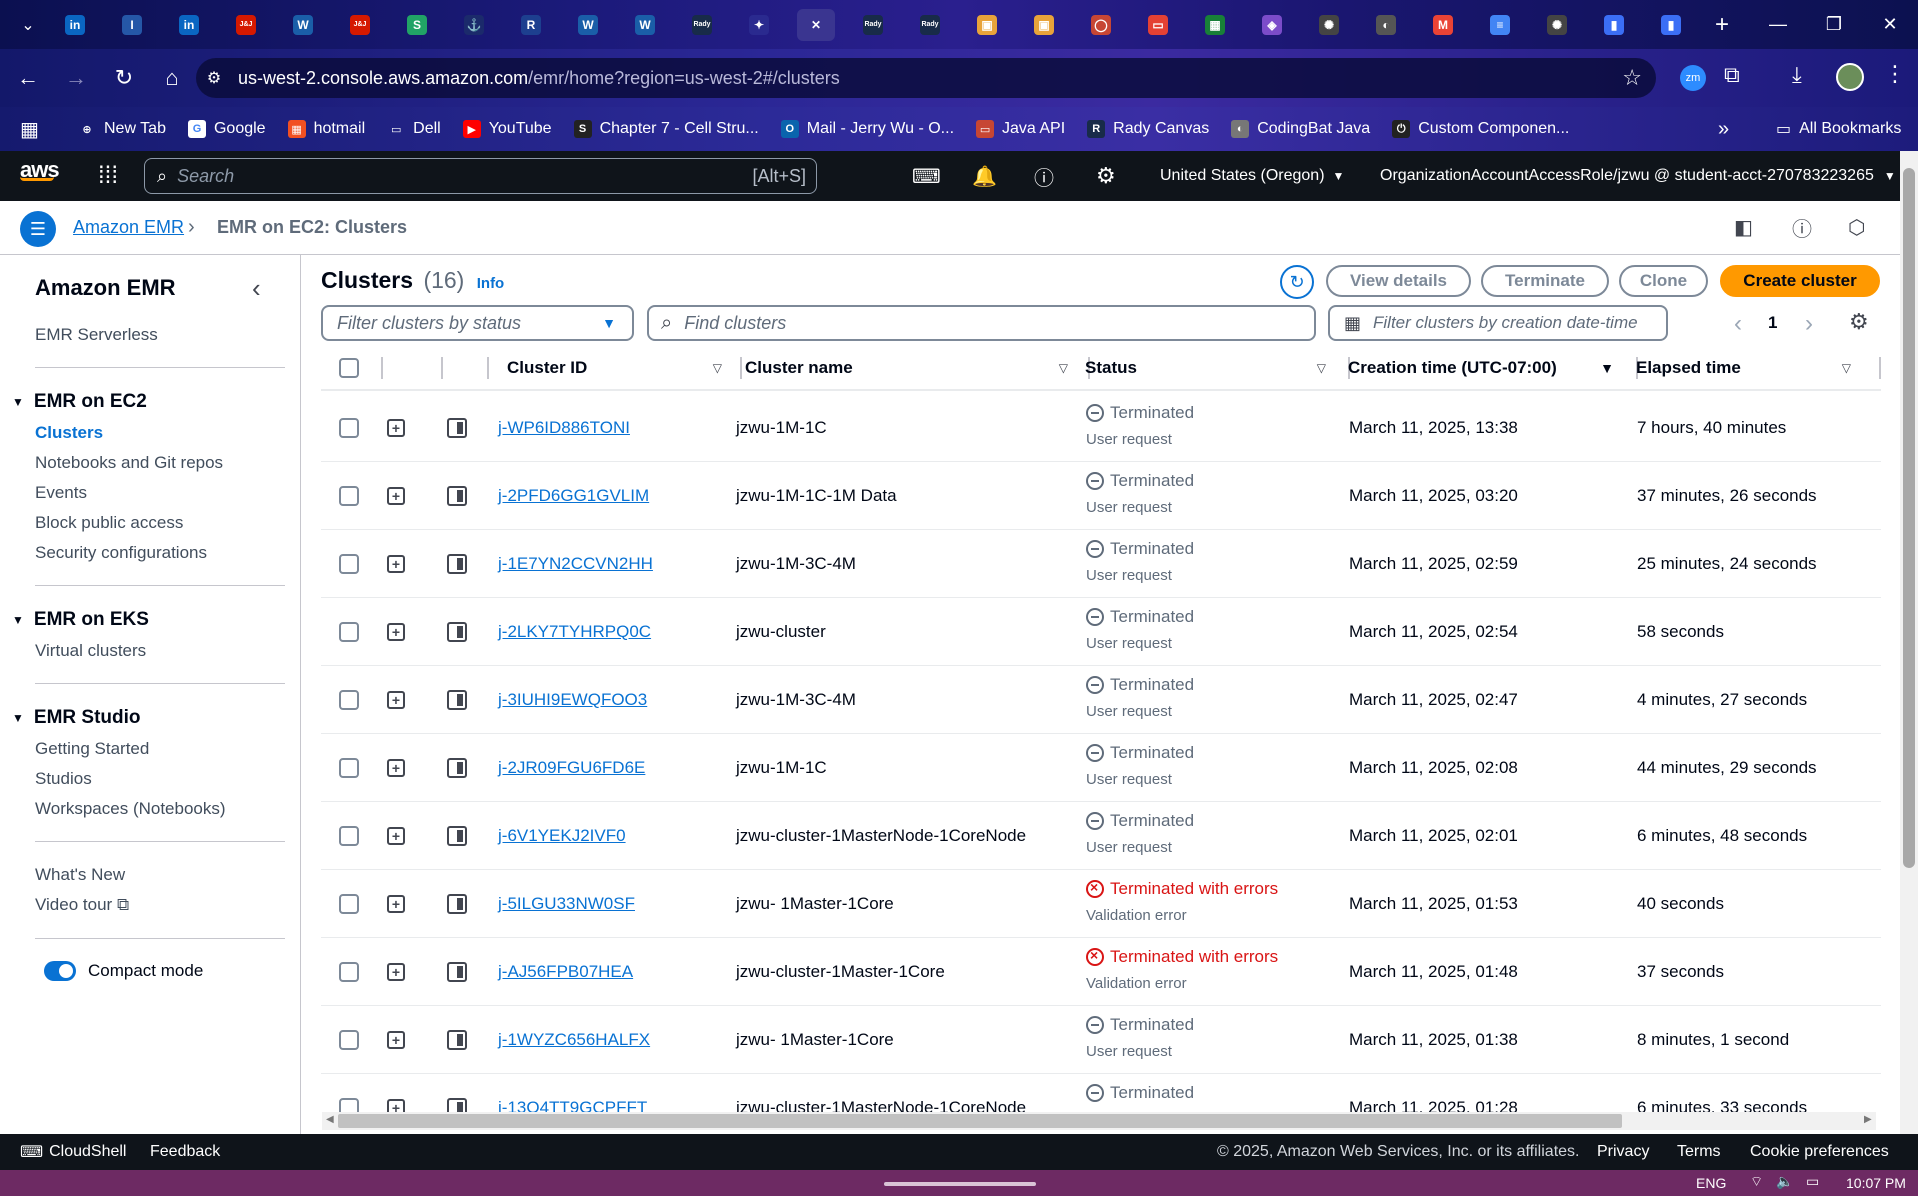 This screenshot has height=1196, width=1918. I want to click on cluster-id-link: j-WP6ID886TONI, so click(564, 428).